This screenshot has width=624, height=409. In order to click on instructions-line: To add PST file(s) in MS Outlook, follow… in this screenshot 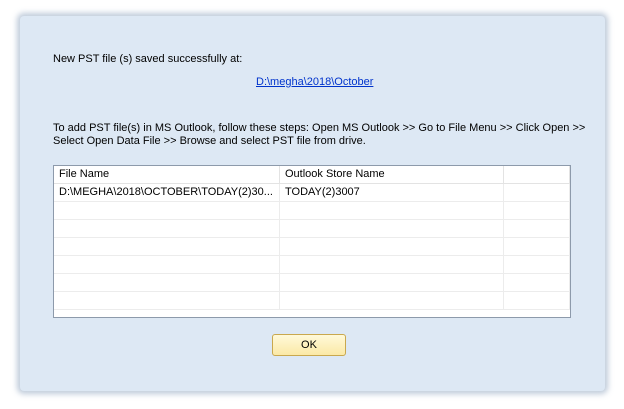, I will do `click(319, 128)`.